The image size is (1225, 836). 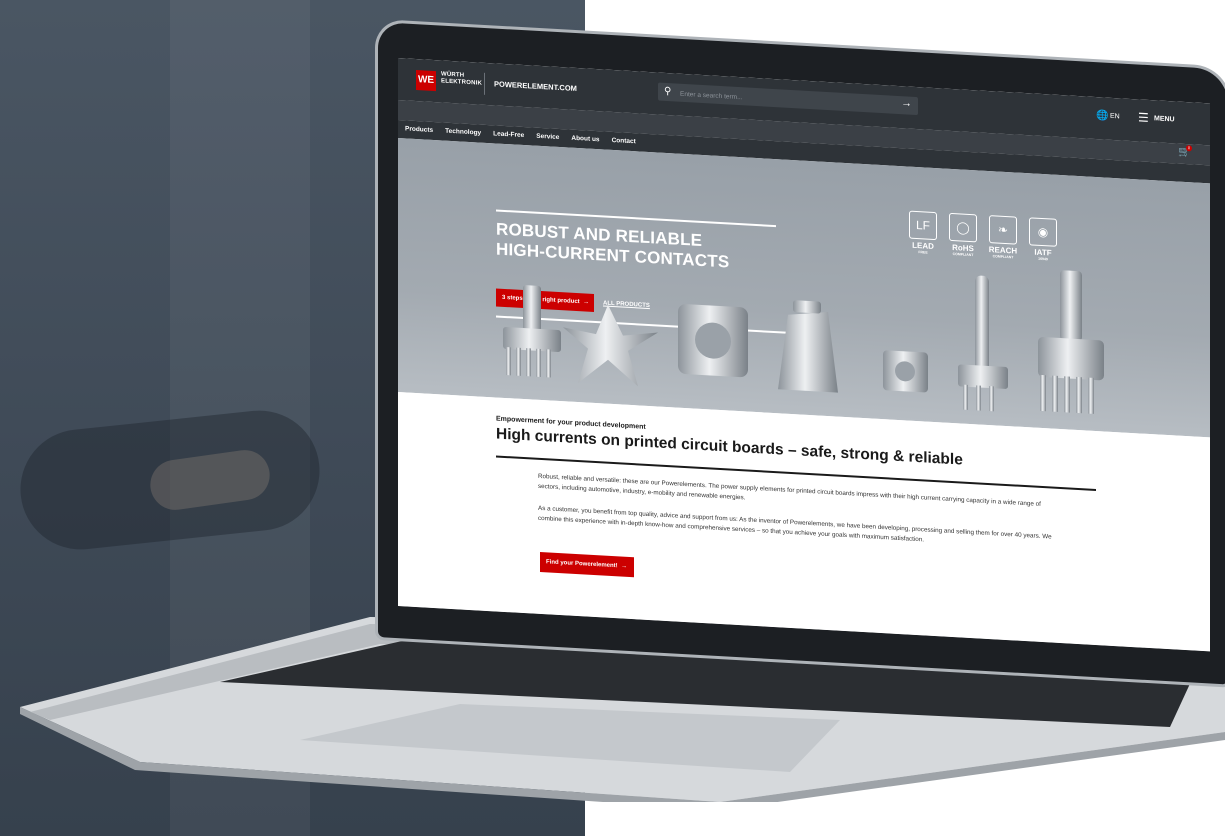 What do you see at coordinates (624, 142) in the screenshot?
I see `nav-item-contact: Contact` at bounding box center [624, 142].